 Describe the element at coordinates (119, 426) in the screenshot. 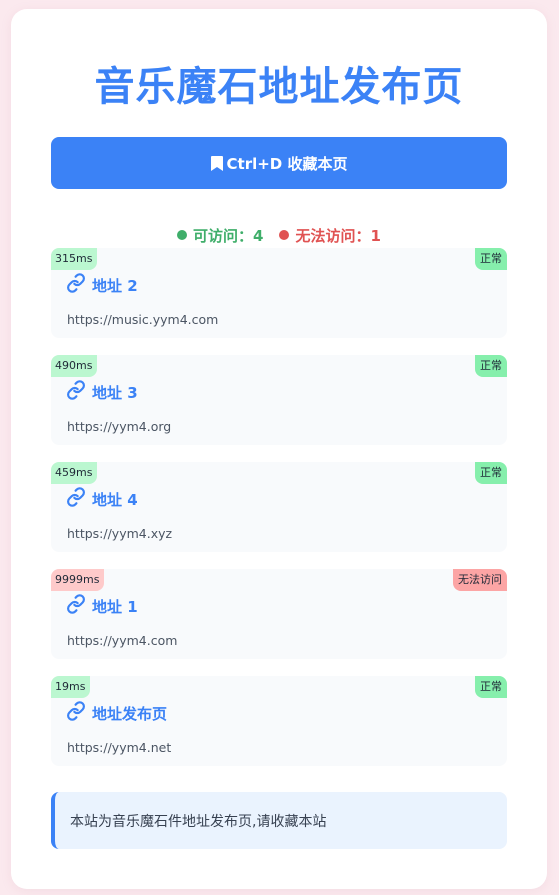

I see `address-url: https://yym4.org` at that location.